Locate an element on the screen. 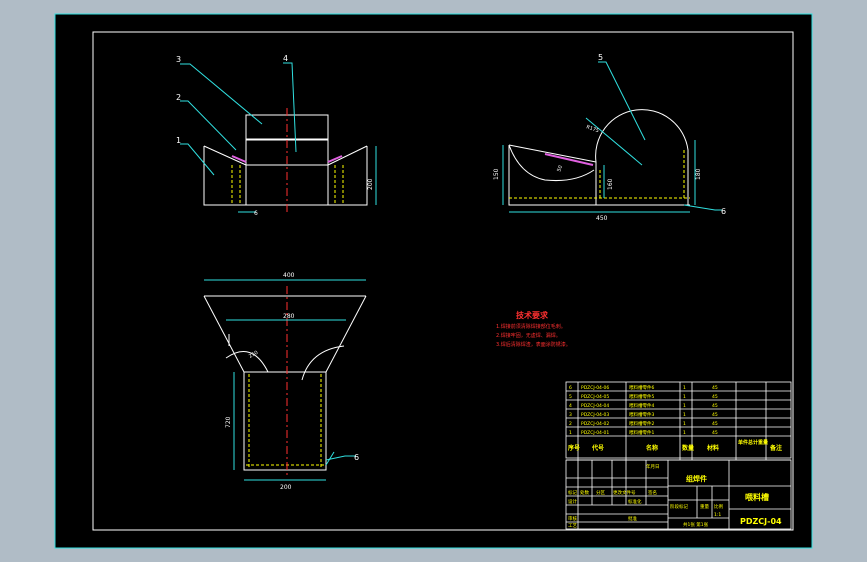 Image resolution: width=867 pixels, height=562 pixels. parts-row-6-code: PDZCJ-04-01 is located at coordinates (595, 433).